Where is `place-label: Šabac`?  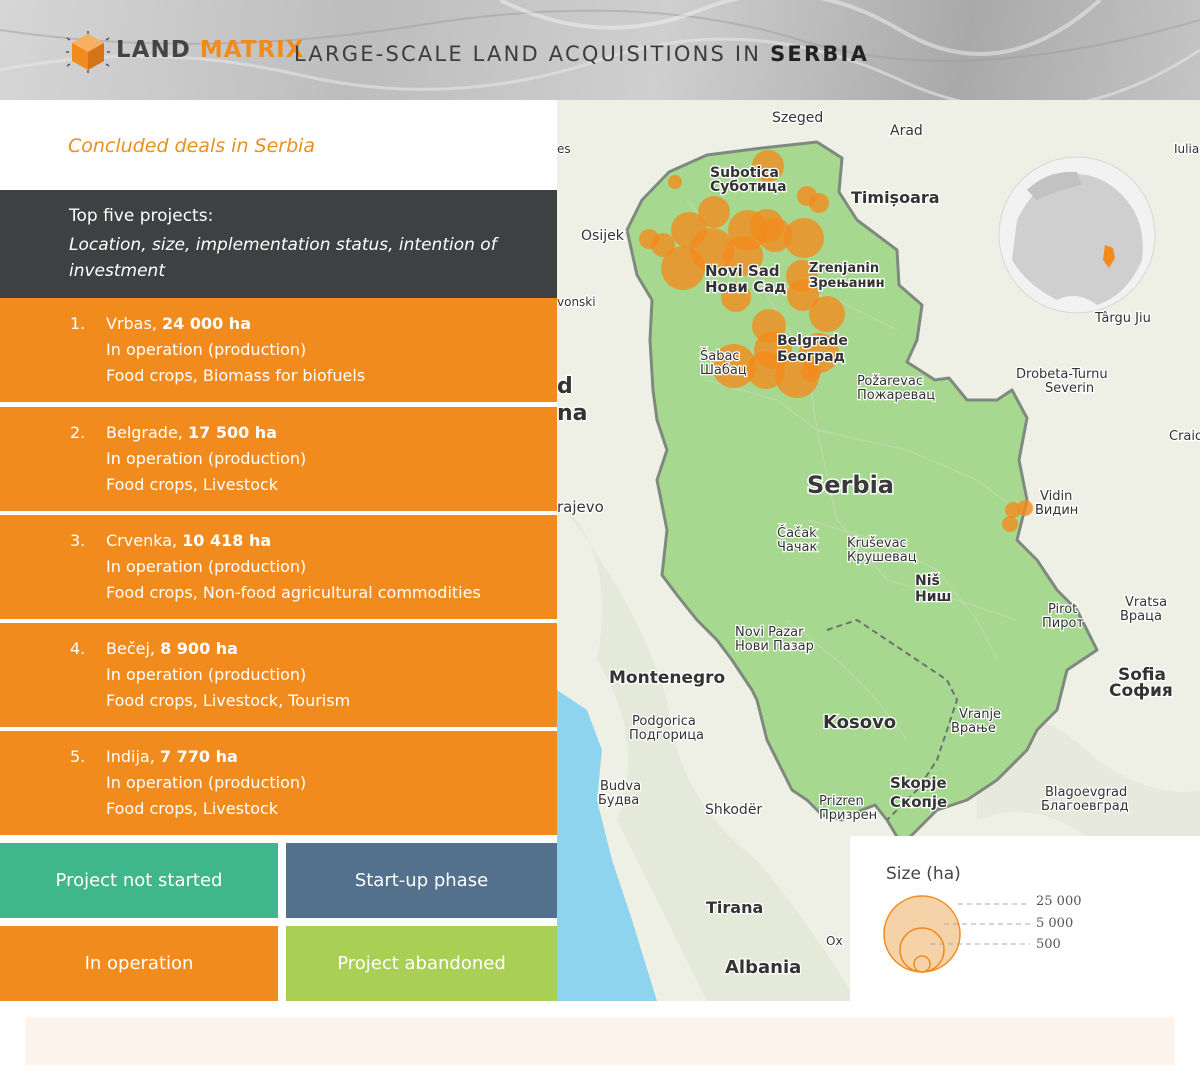 place-label: Šabac is located at coordinates (720, 356).